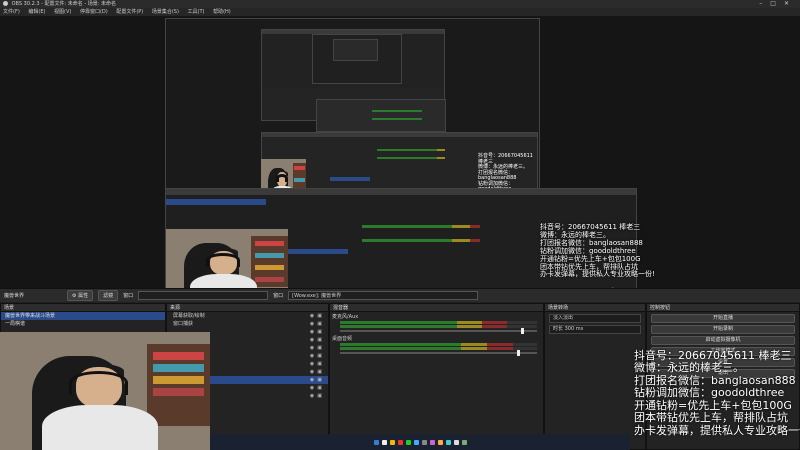 The image size is (800, 450). What do you see at coordinates (278, 296) in the screenshot?
I see `window-capture-label: 窗口` at bounding box center [278, 296].